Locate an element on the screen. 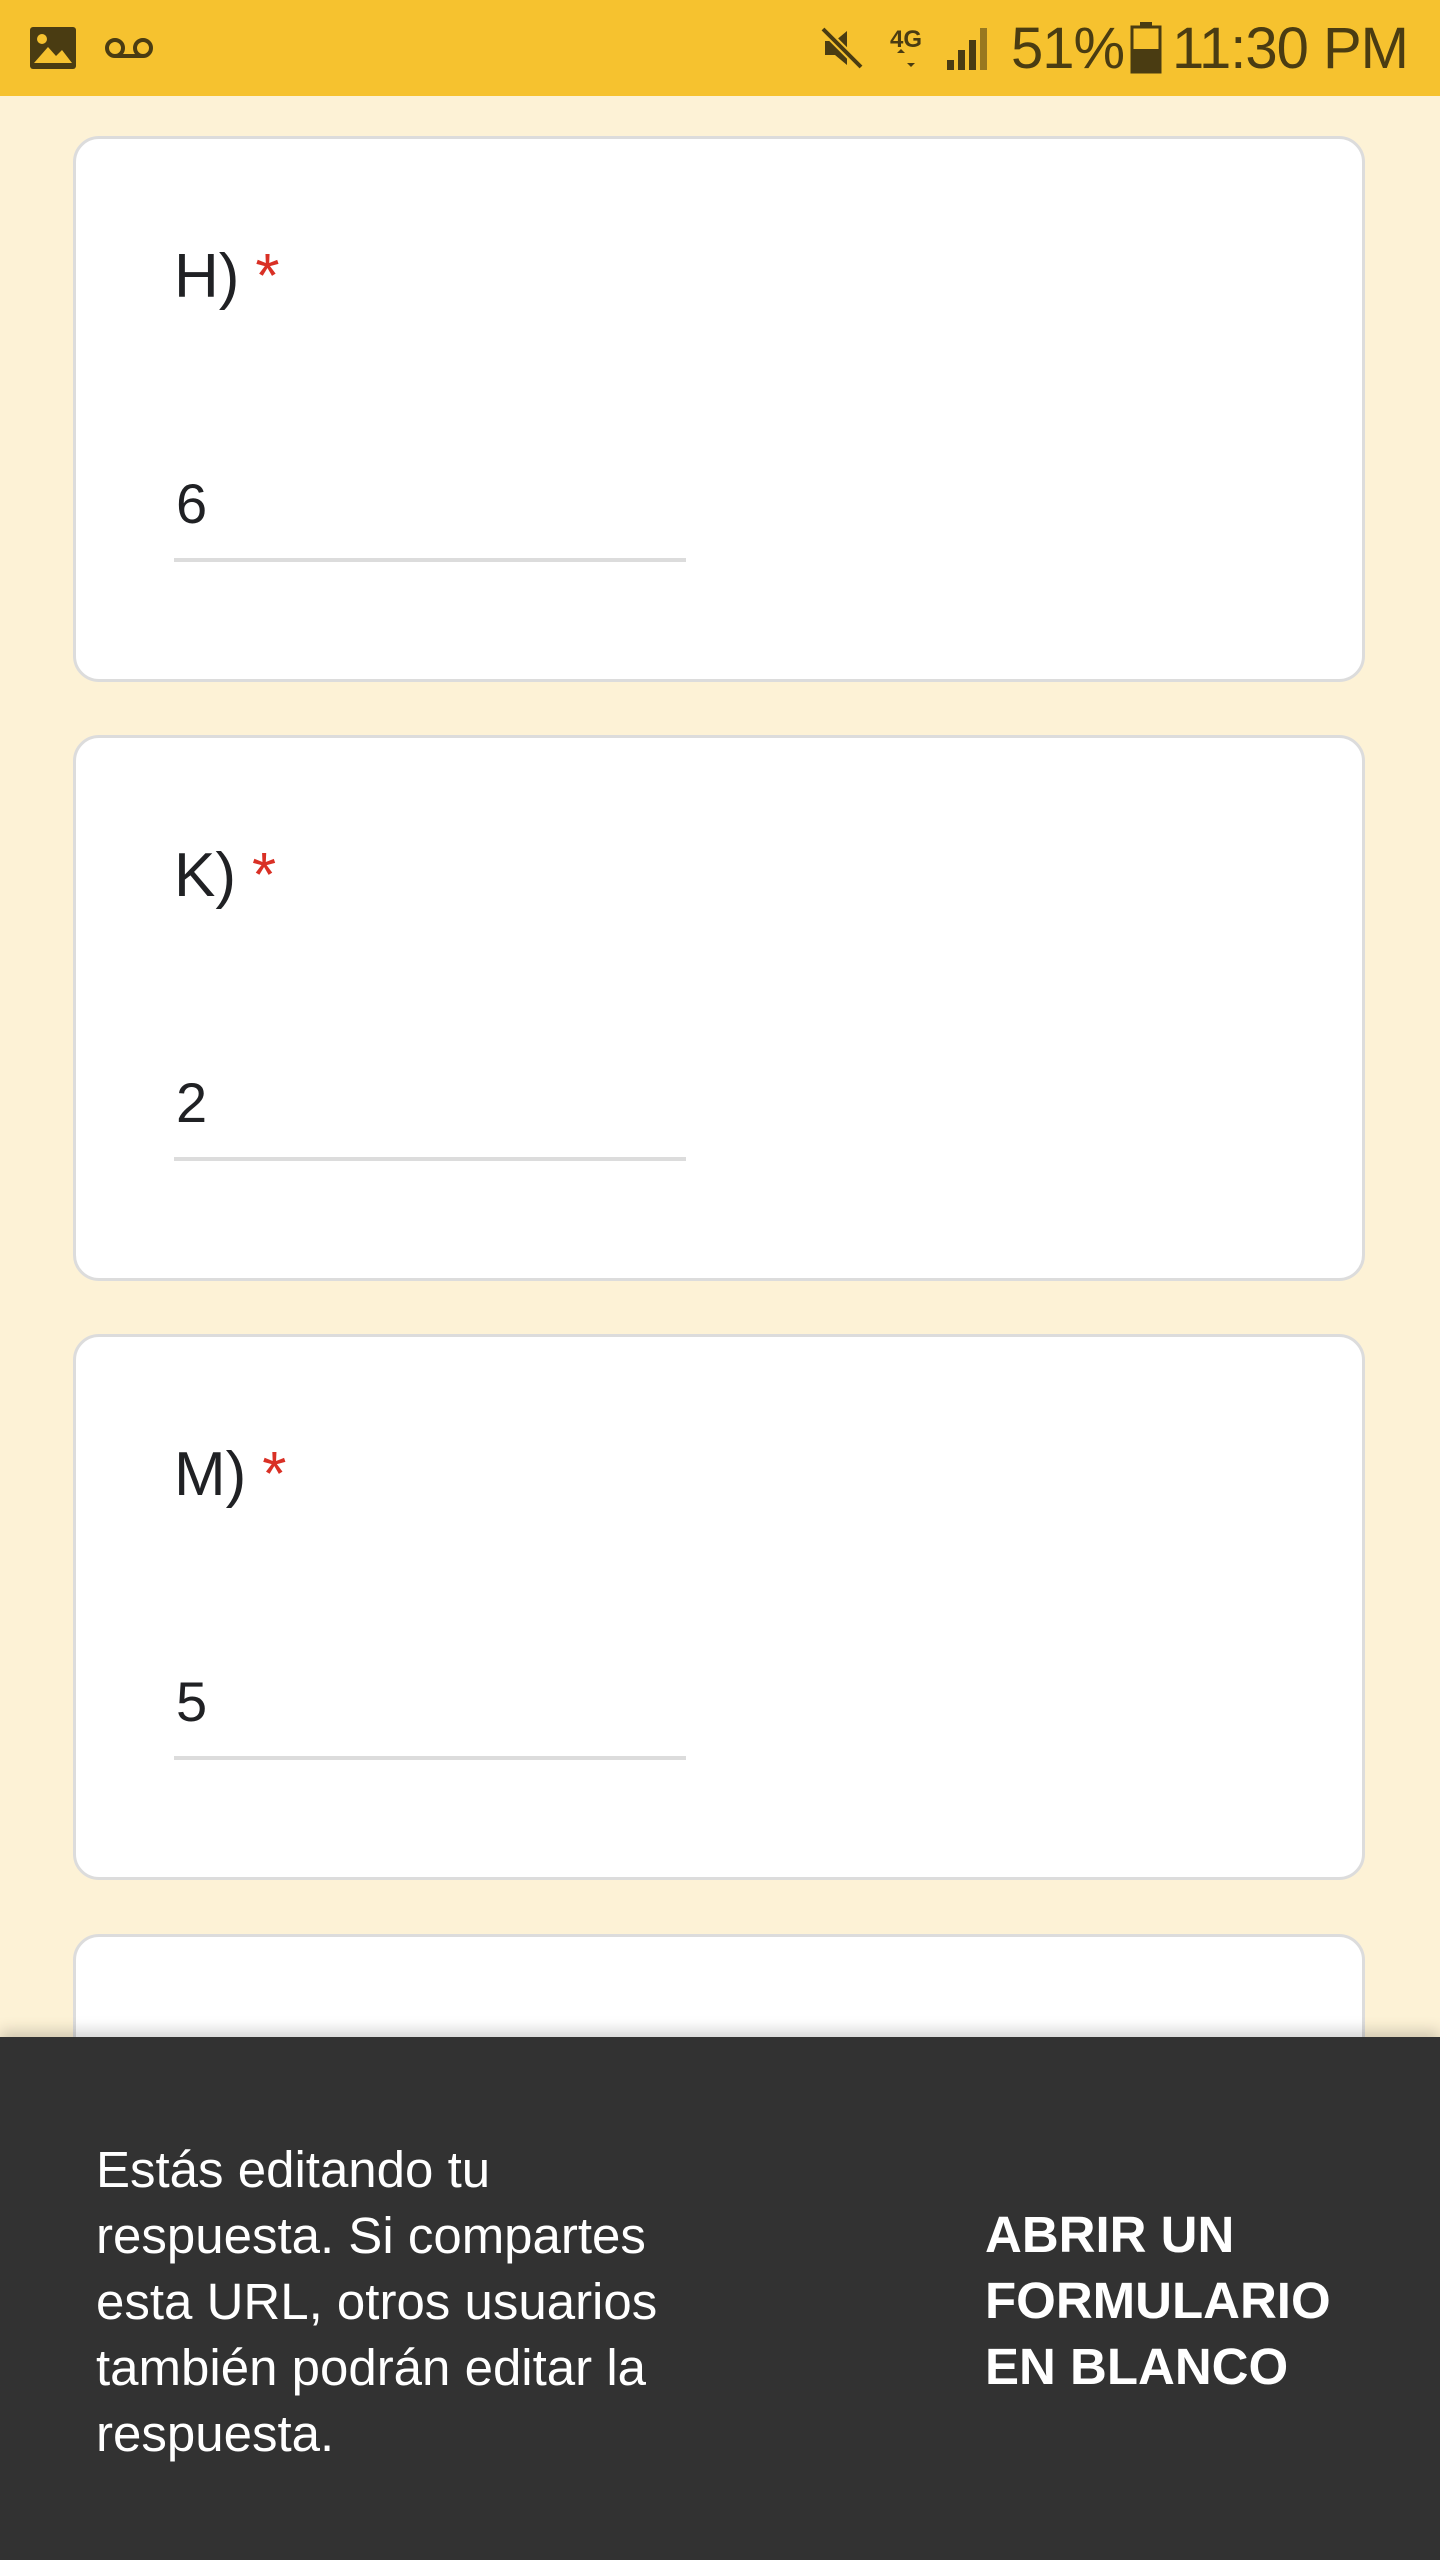 The width and height of the screenshot is (1440, 2560). voicemail-icon is located at coordinates (129, 48).